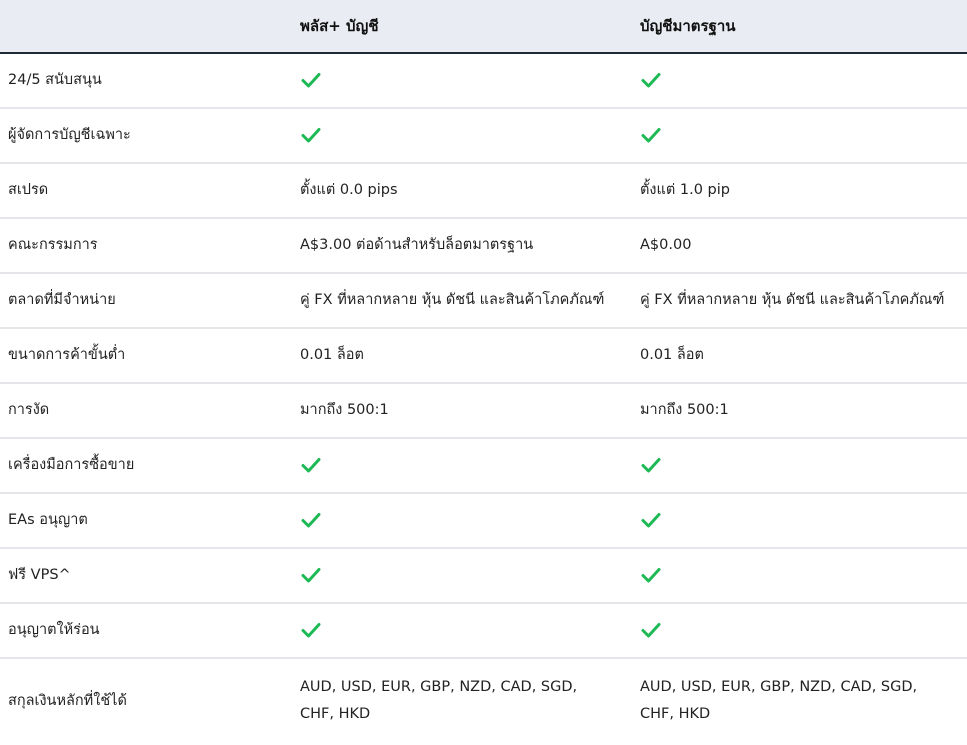  I want to click on header-feature, so click(144, 27).